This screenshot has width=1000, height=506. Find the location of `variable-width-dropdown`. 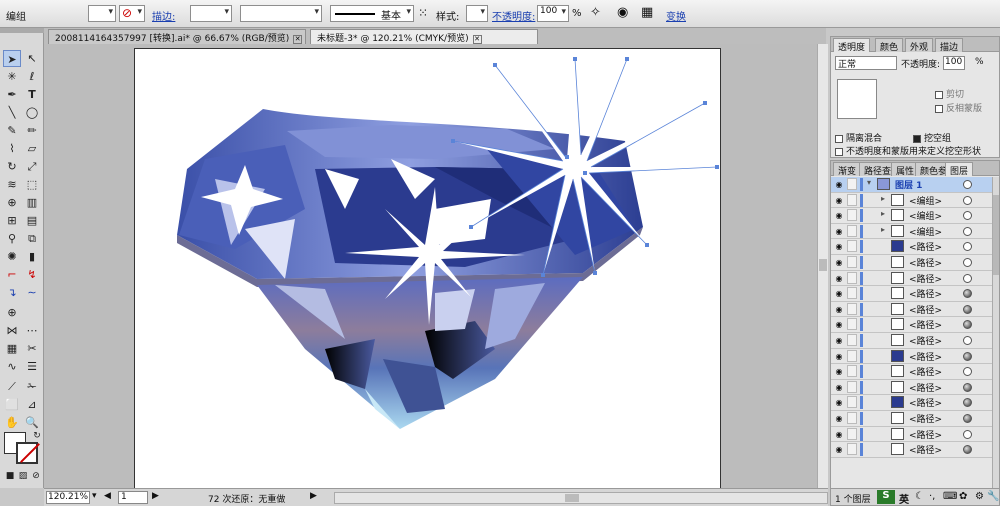

variable-width-dropdown is located at coordinates (281, 13).